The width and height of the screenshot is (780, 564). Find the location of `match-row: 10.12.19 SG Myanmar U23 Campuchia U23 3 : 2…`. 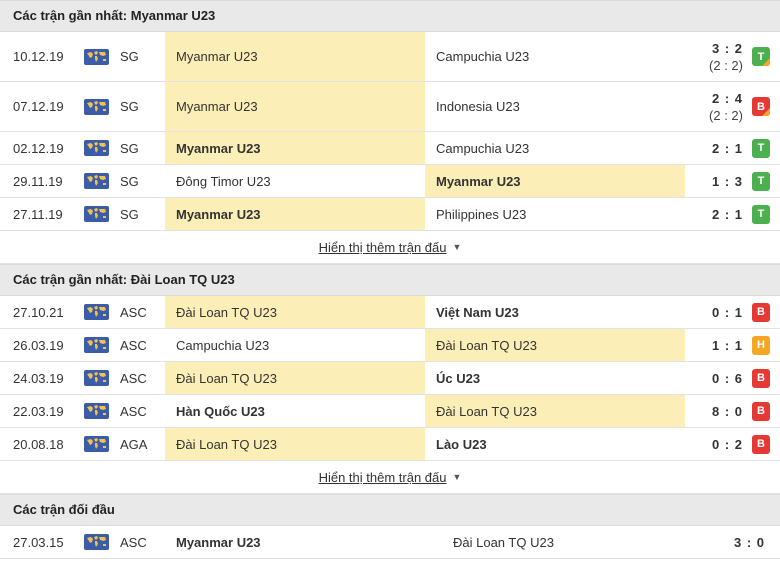

match-row: 10.12.19 SG Myanmar U23 Campuchia U23 3 : 2… is located at coordinates (390, 57).